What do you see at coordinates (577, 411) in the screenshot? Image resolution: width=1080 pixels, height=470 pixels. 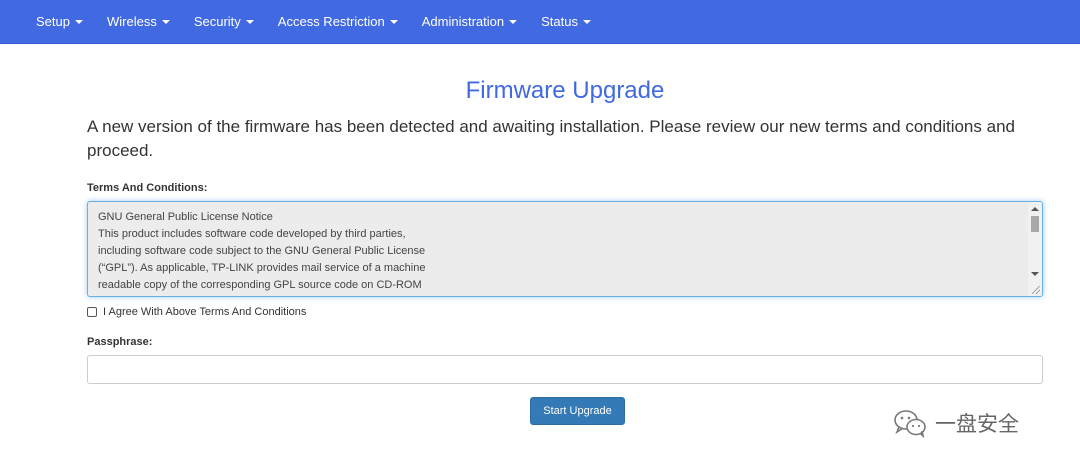 I see `start-upgrade-button: Start Upgrade` at bounding box center [577, 411].